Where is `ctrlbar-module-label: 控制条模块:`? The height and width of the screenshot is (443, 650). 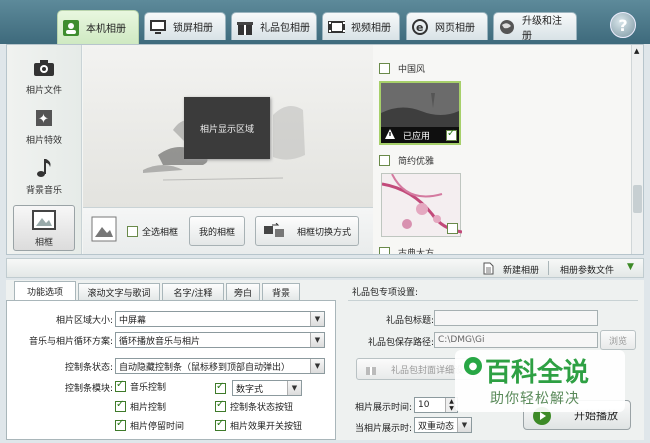
ctrlbar-module-label: 控制条模块: is located at coordinates (88, 389).